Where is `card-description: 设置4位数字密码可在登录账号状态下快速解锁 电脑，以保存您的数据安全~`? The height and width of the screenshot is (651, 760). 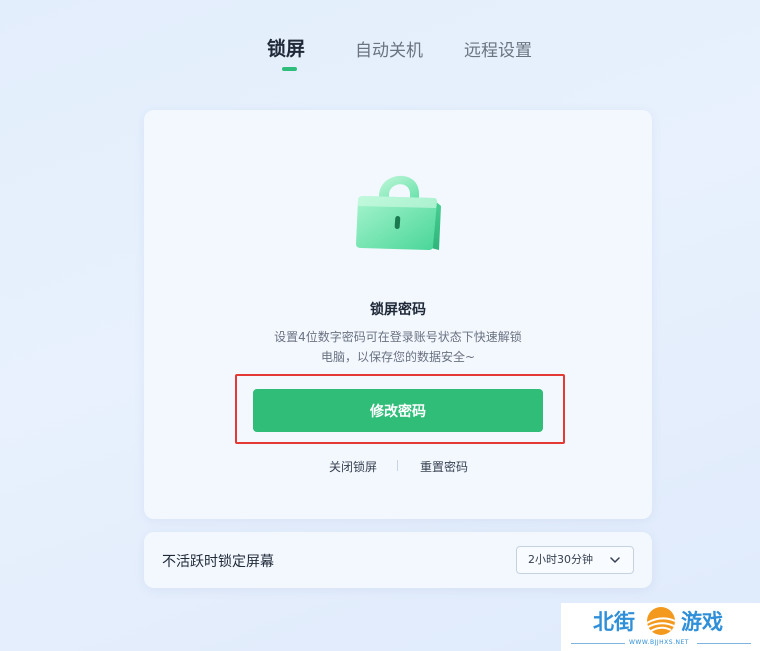
card-description: 设置4位数字密码可在登录账号状态下快速解锁 电脑，以保存您的数据安全~ is located at coordinates (398, 347).